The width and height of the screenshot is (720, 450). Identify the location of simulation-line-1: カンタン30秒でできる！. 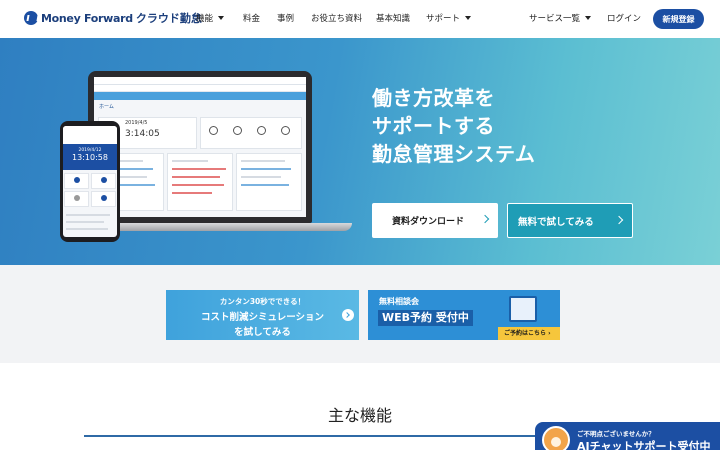
(262, 301).